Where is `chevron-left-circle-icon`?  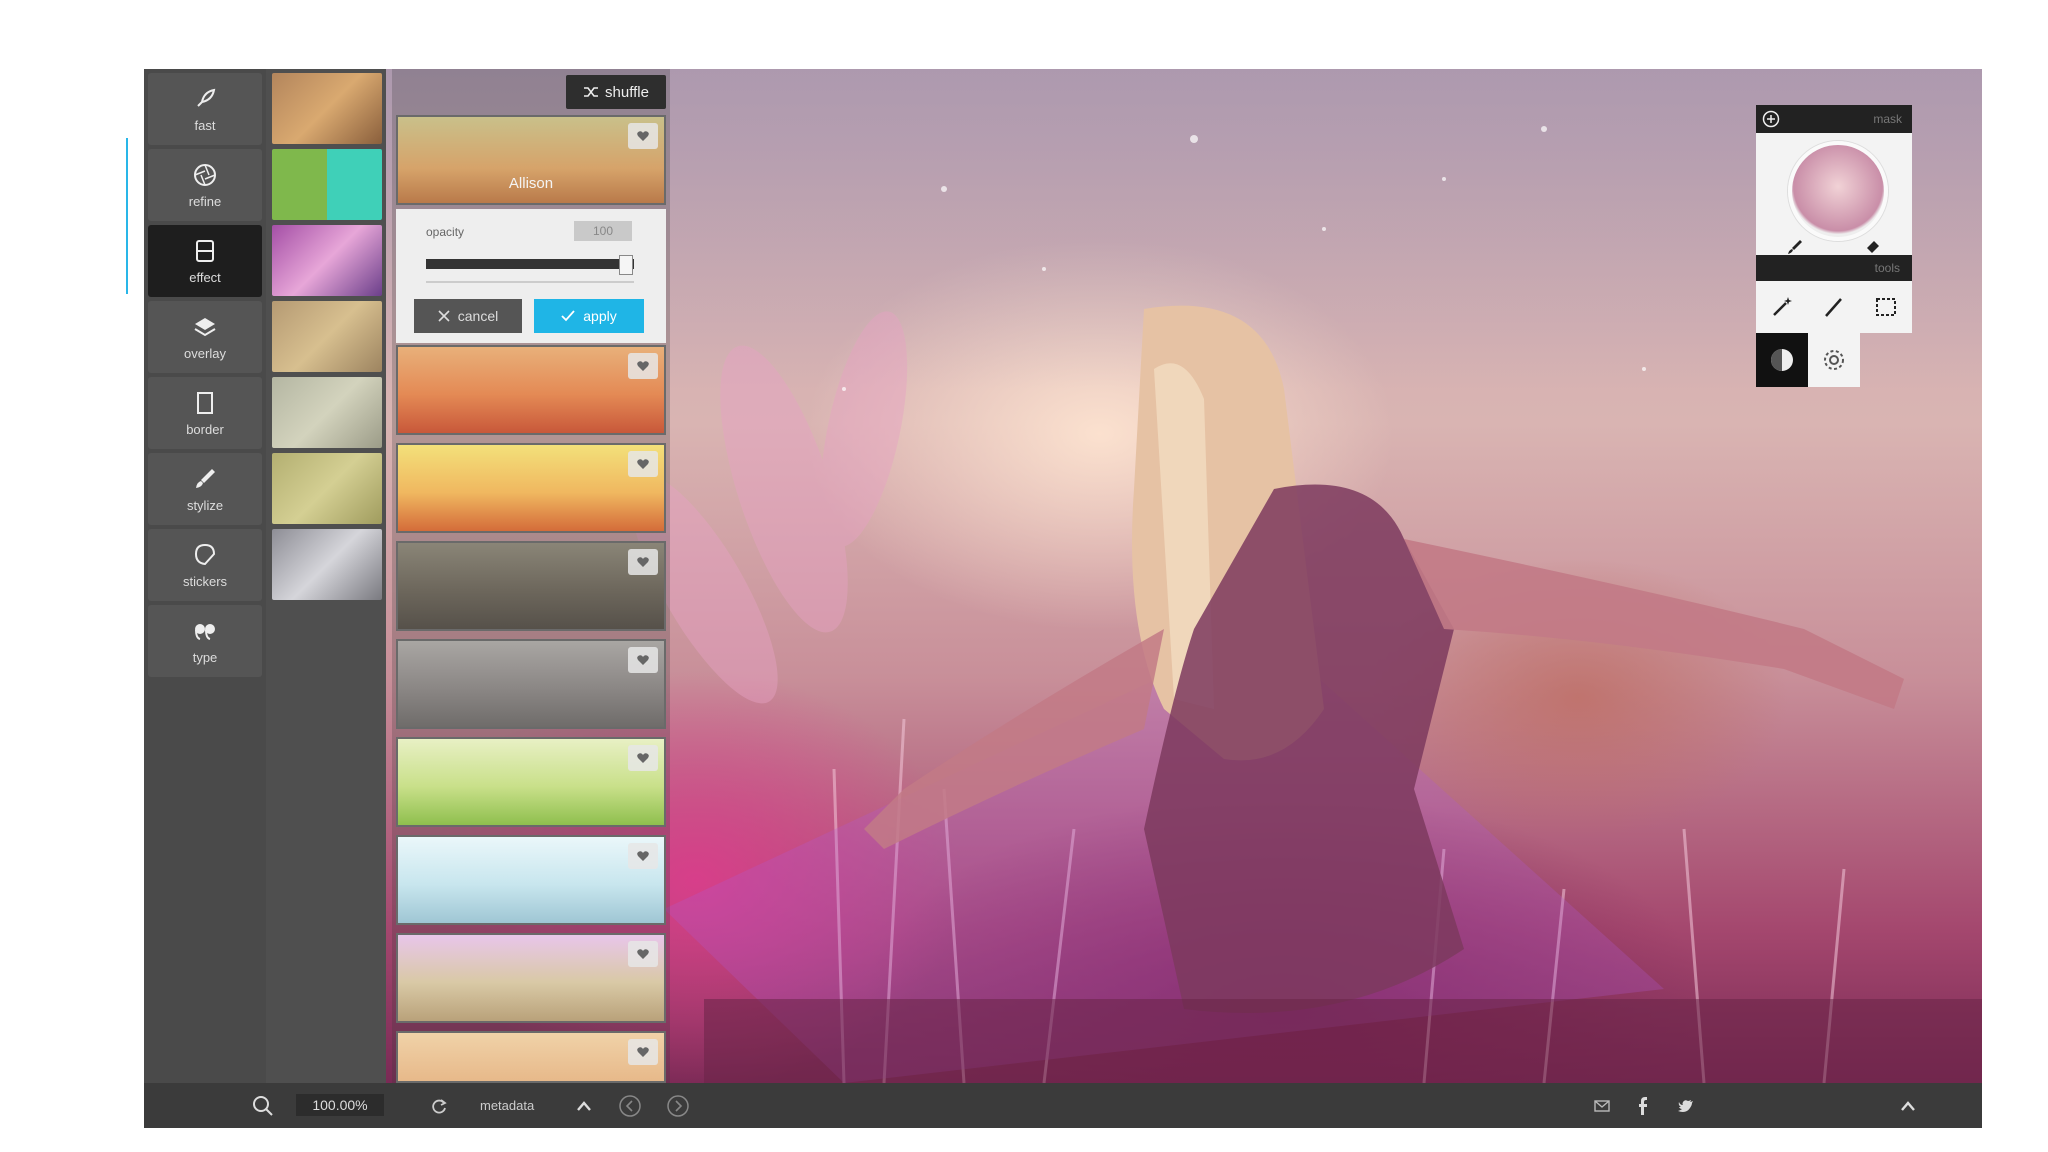
chevron-left-circle-icon is located at coordinates (630, 1105).